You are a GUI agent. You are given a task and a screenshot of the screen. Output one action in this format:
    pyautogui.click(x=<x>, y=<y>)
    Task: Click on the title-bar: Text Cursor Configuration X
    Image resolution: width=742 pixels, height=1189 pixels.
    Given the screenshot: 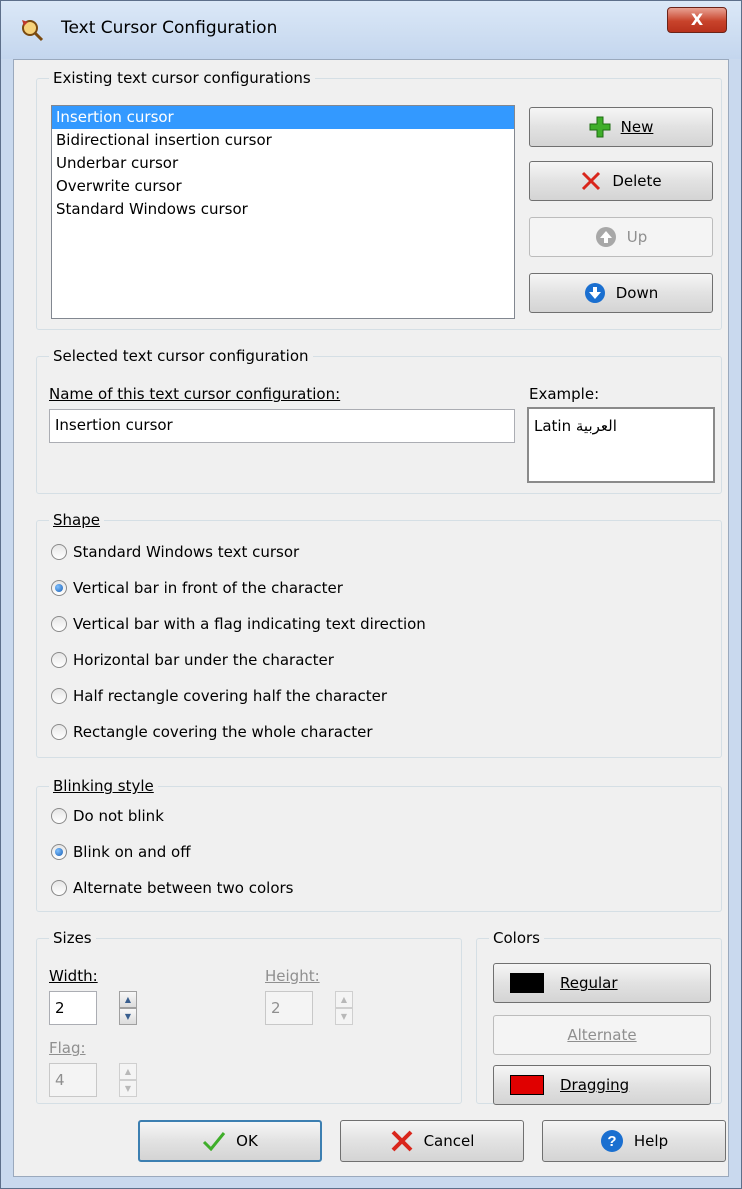 What is the action you would take?
    pyautogui.click(x=371, y=30)
    